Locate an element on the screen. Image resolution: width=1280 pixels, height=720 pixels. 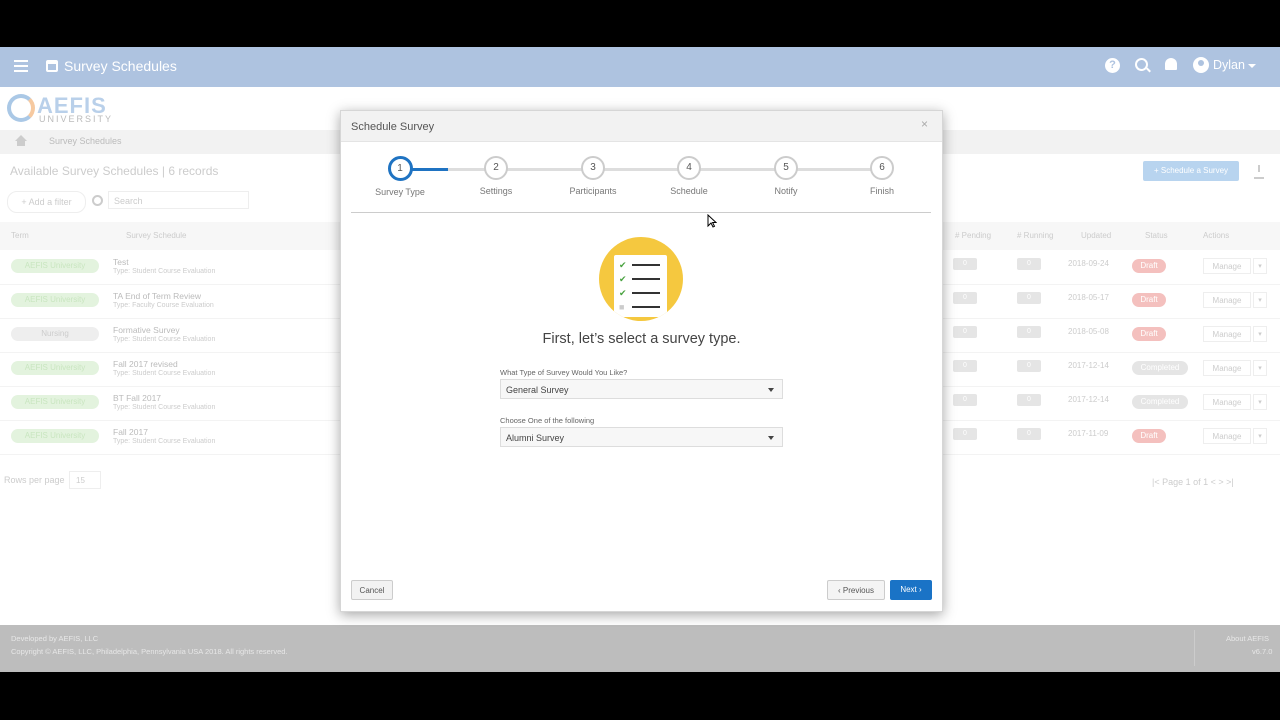
mouse-cursor-icon is located at coordinates (712, 220).